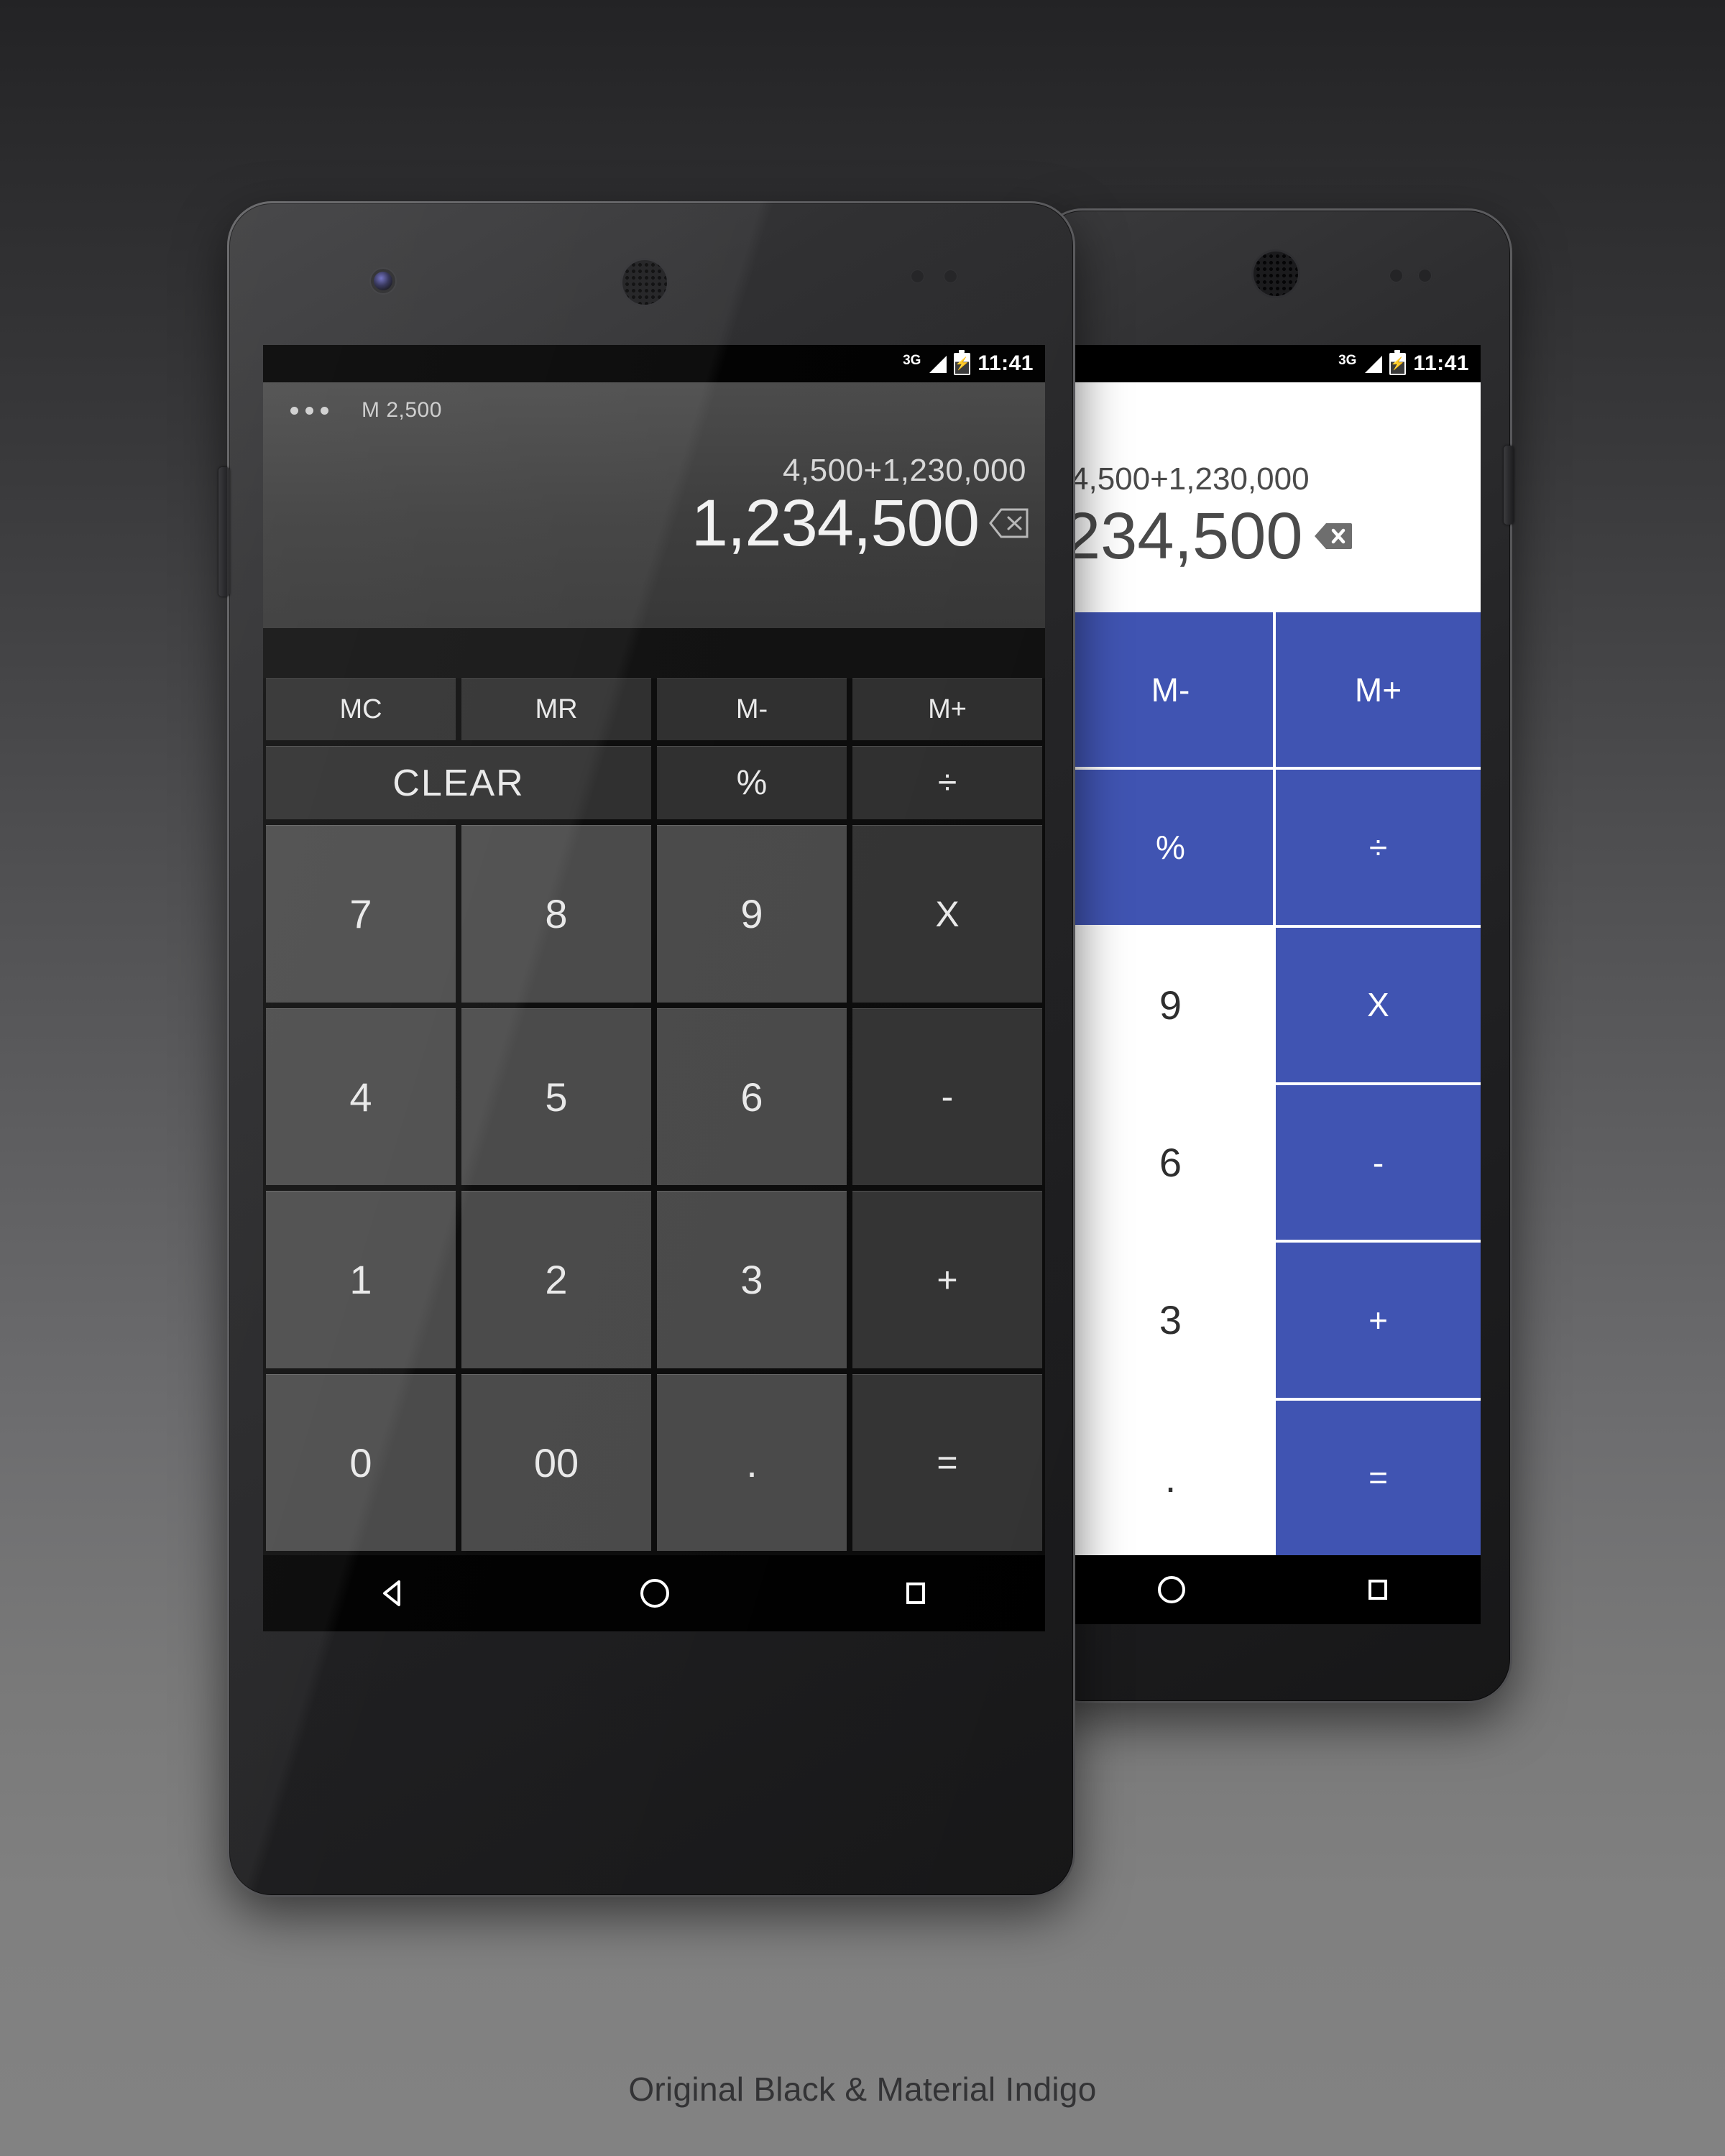 The width and height of the screenshot is (1725, 2156). I want to click on overflow-menu-icon, so click(305, 410).